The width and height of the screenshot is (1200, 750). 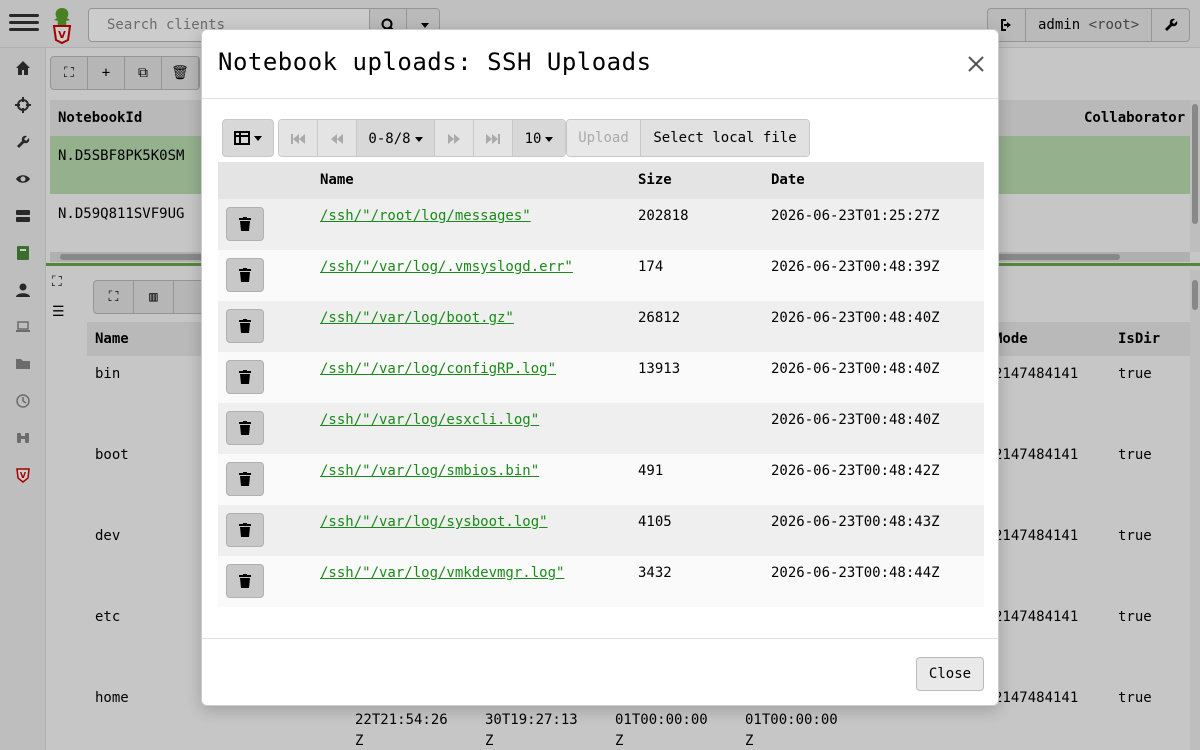 What do you see at coordinates (651, 267) in the screenshot?
I see `upload-file-size: 174` at bounding box center [651, 267].